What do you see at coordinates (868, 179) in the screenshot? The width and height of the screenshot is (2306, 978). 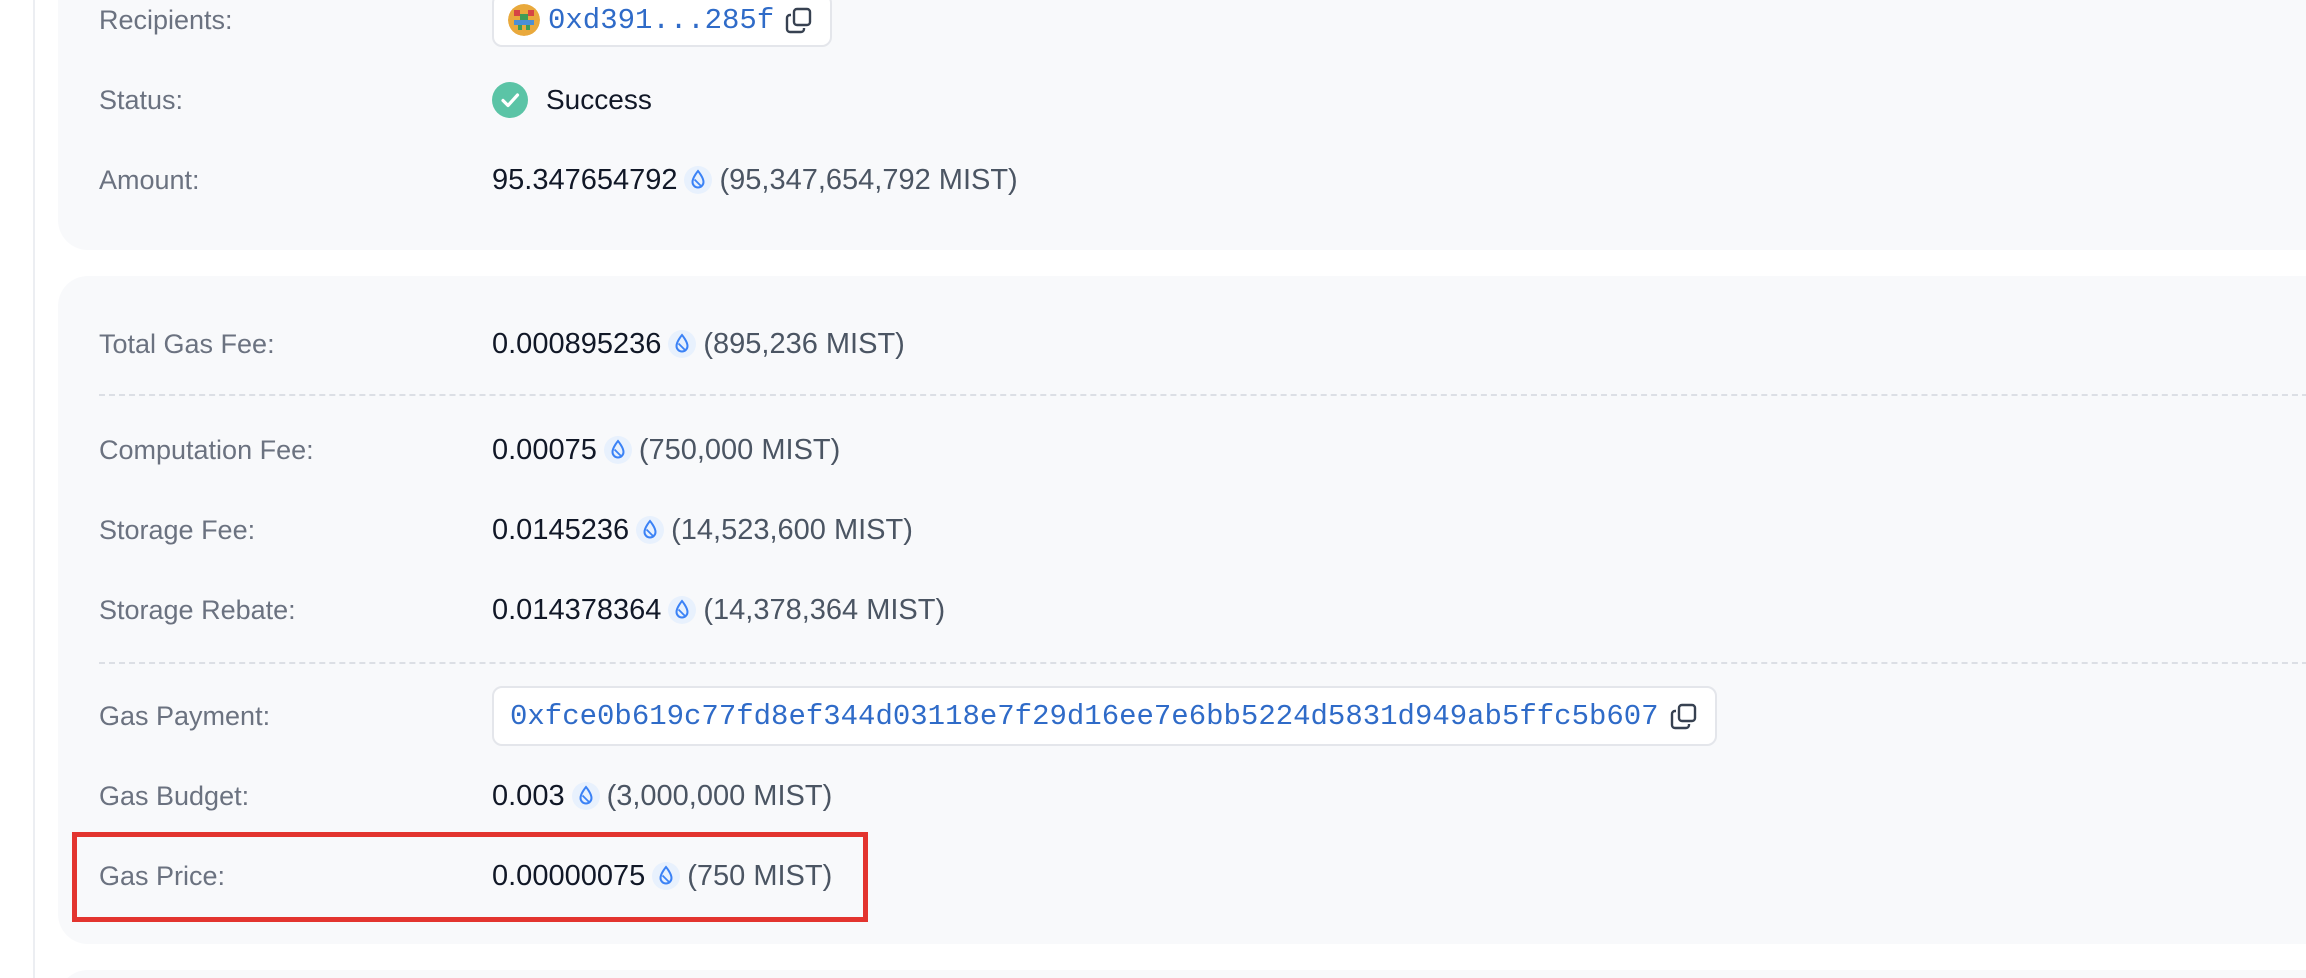 I see `amount-mist: (95,347,654,792 MIST)` at bounding box center [868, 179].